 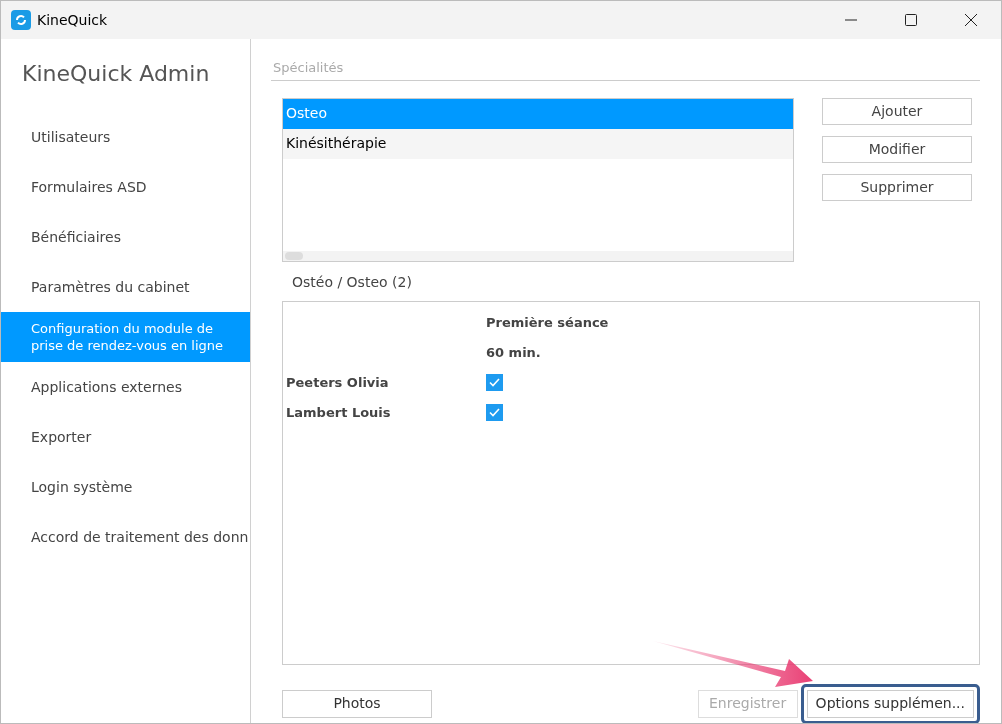 I want to click on close-icon, so click(x=971, y=20).